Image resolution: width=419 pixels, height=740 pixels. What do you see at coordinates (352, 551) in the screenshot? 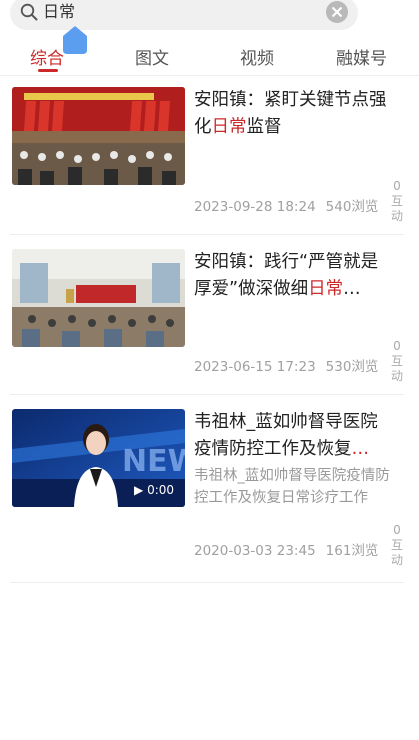
I see `view-count: 161浏览` at bounding box center [352, 551].